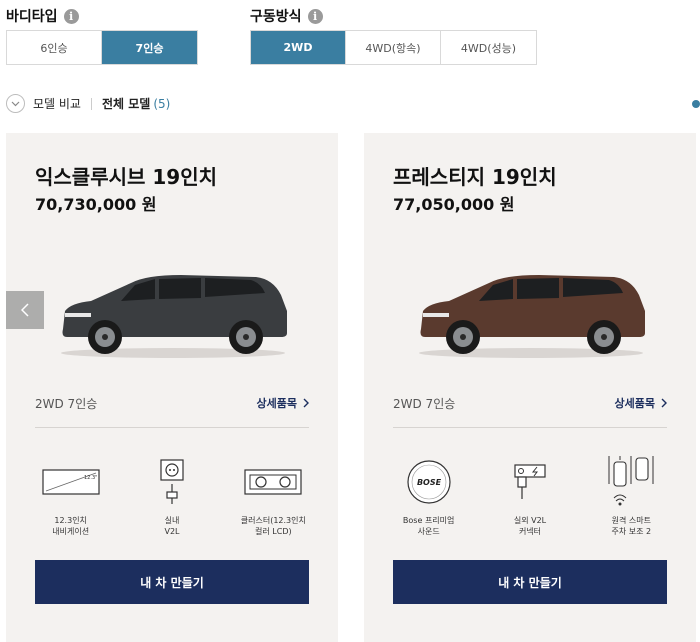  What do you see at coordinates (96, 204) in the screenshot?
I see `trim-price: 70,730,000 원` at bounding box center [96, 204].